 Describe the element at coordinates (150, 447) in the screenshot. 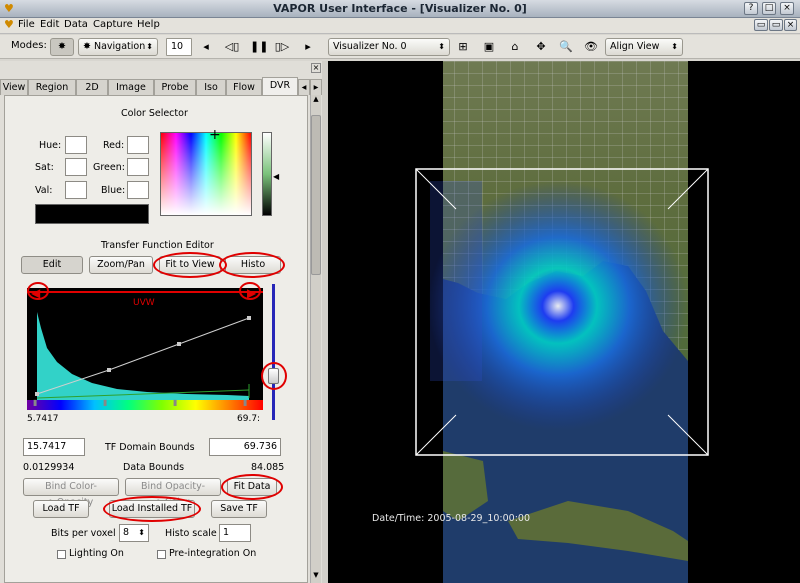

I see `tf-domain-label: TF Domain Bounds` at that location.